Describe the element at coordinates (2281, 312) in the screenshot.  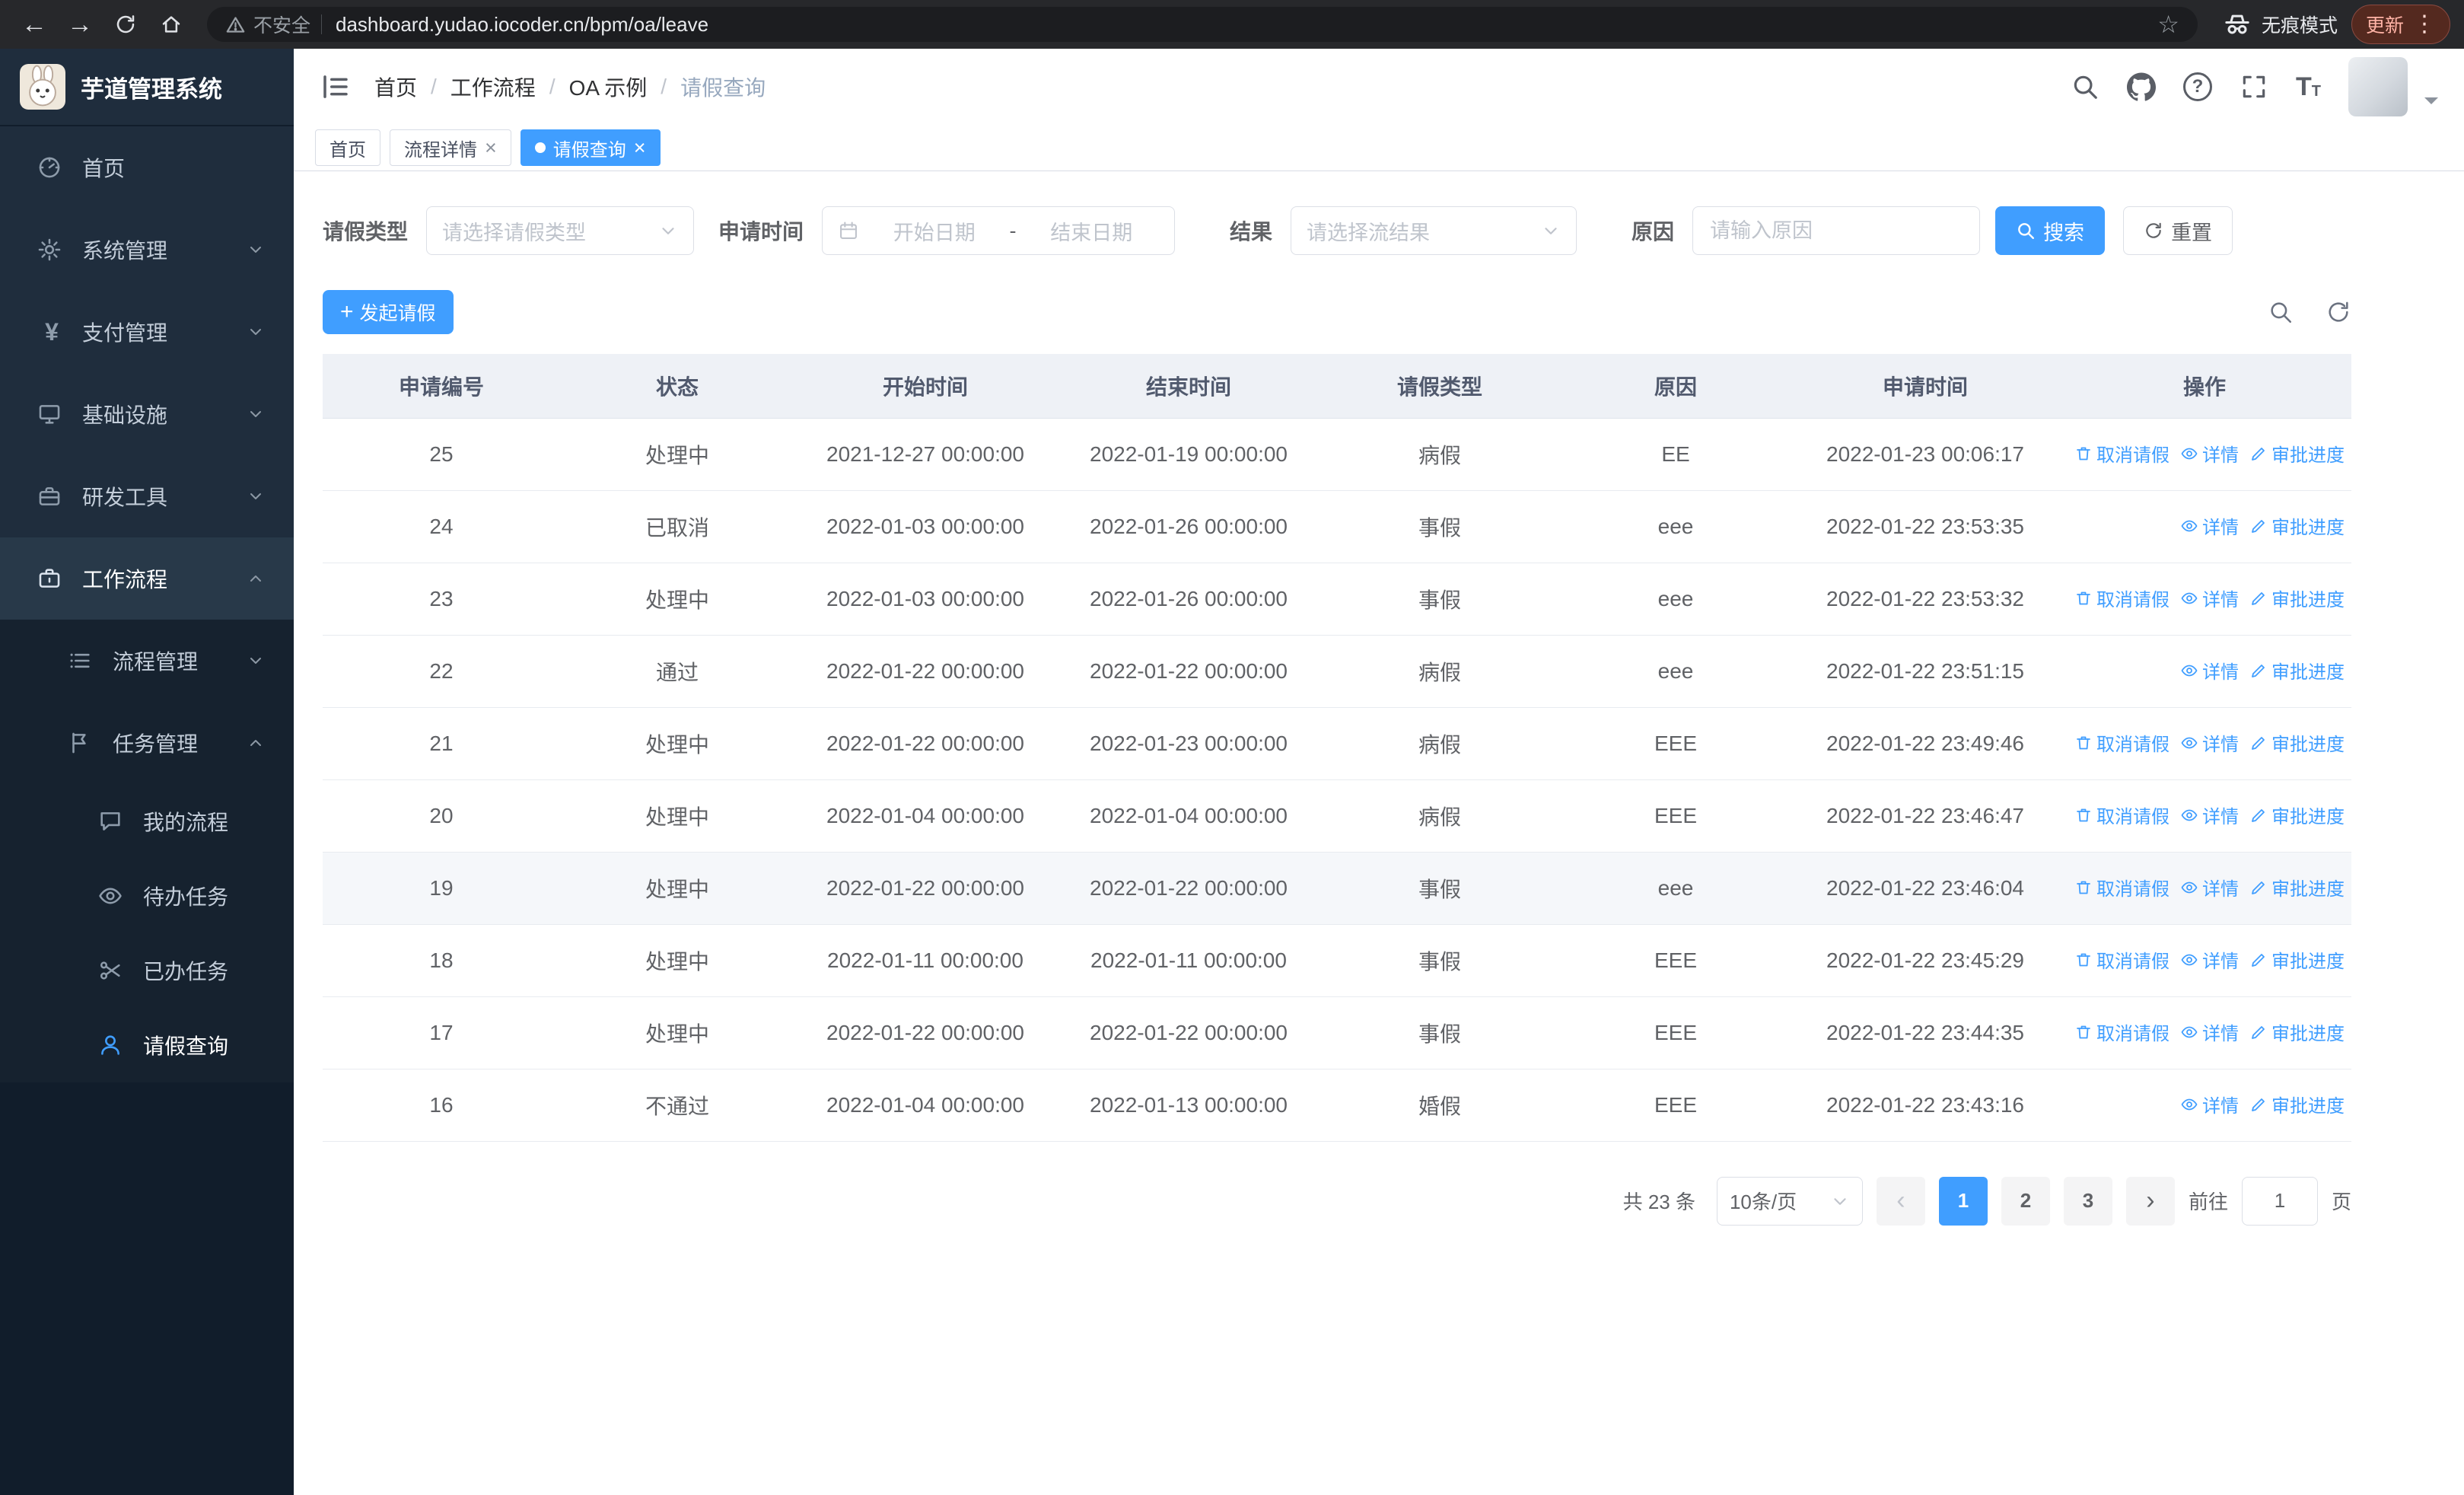
I see `table-search-toggle-icon` at that location.